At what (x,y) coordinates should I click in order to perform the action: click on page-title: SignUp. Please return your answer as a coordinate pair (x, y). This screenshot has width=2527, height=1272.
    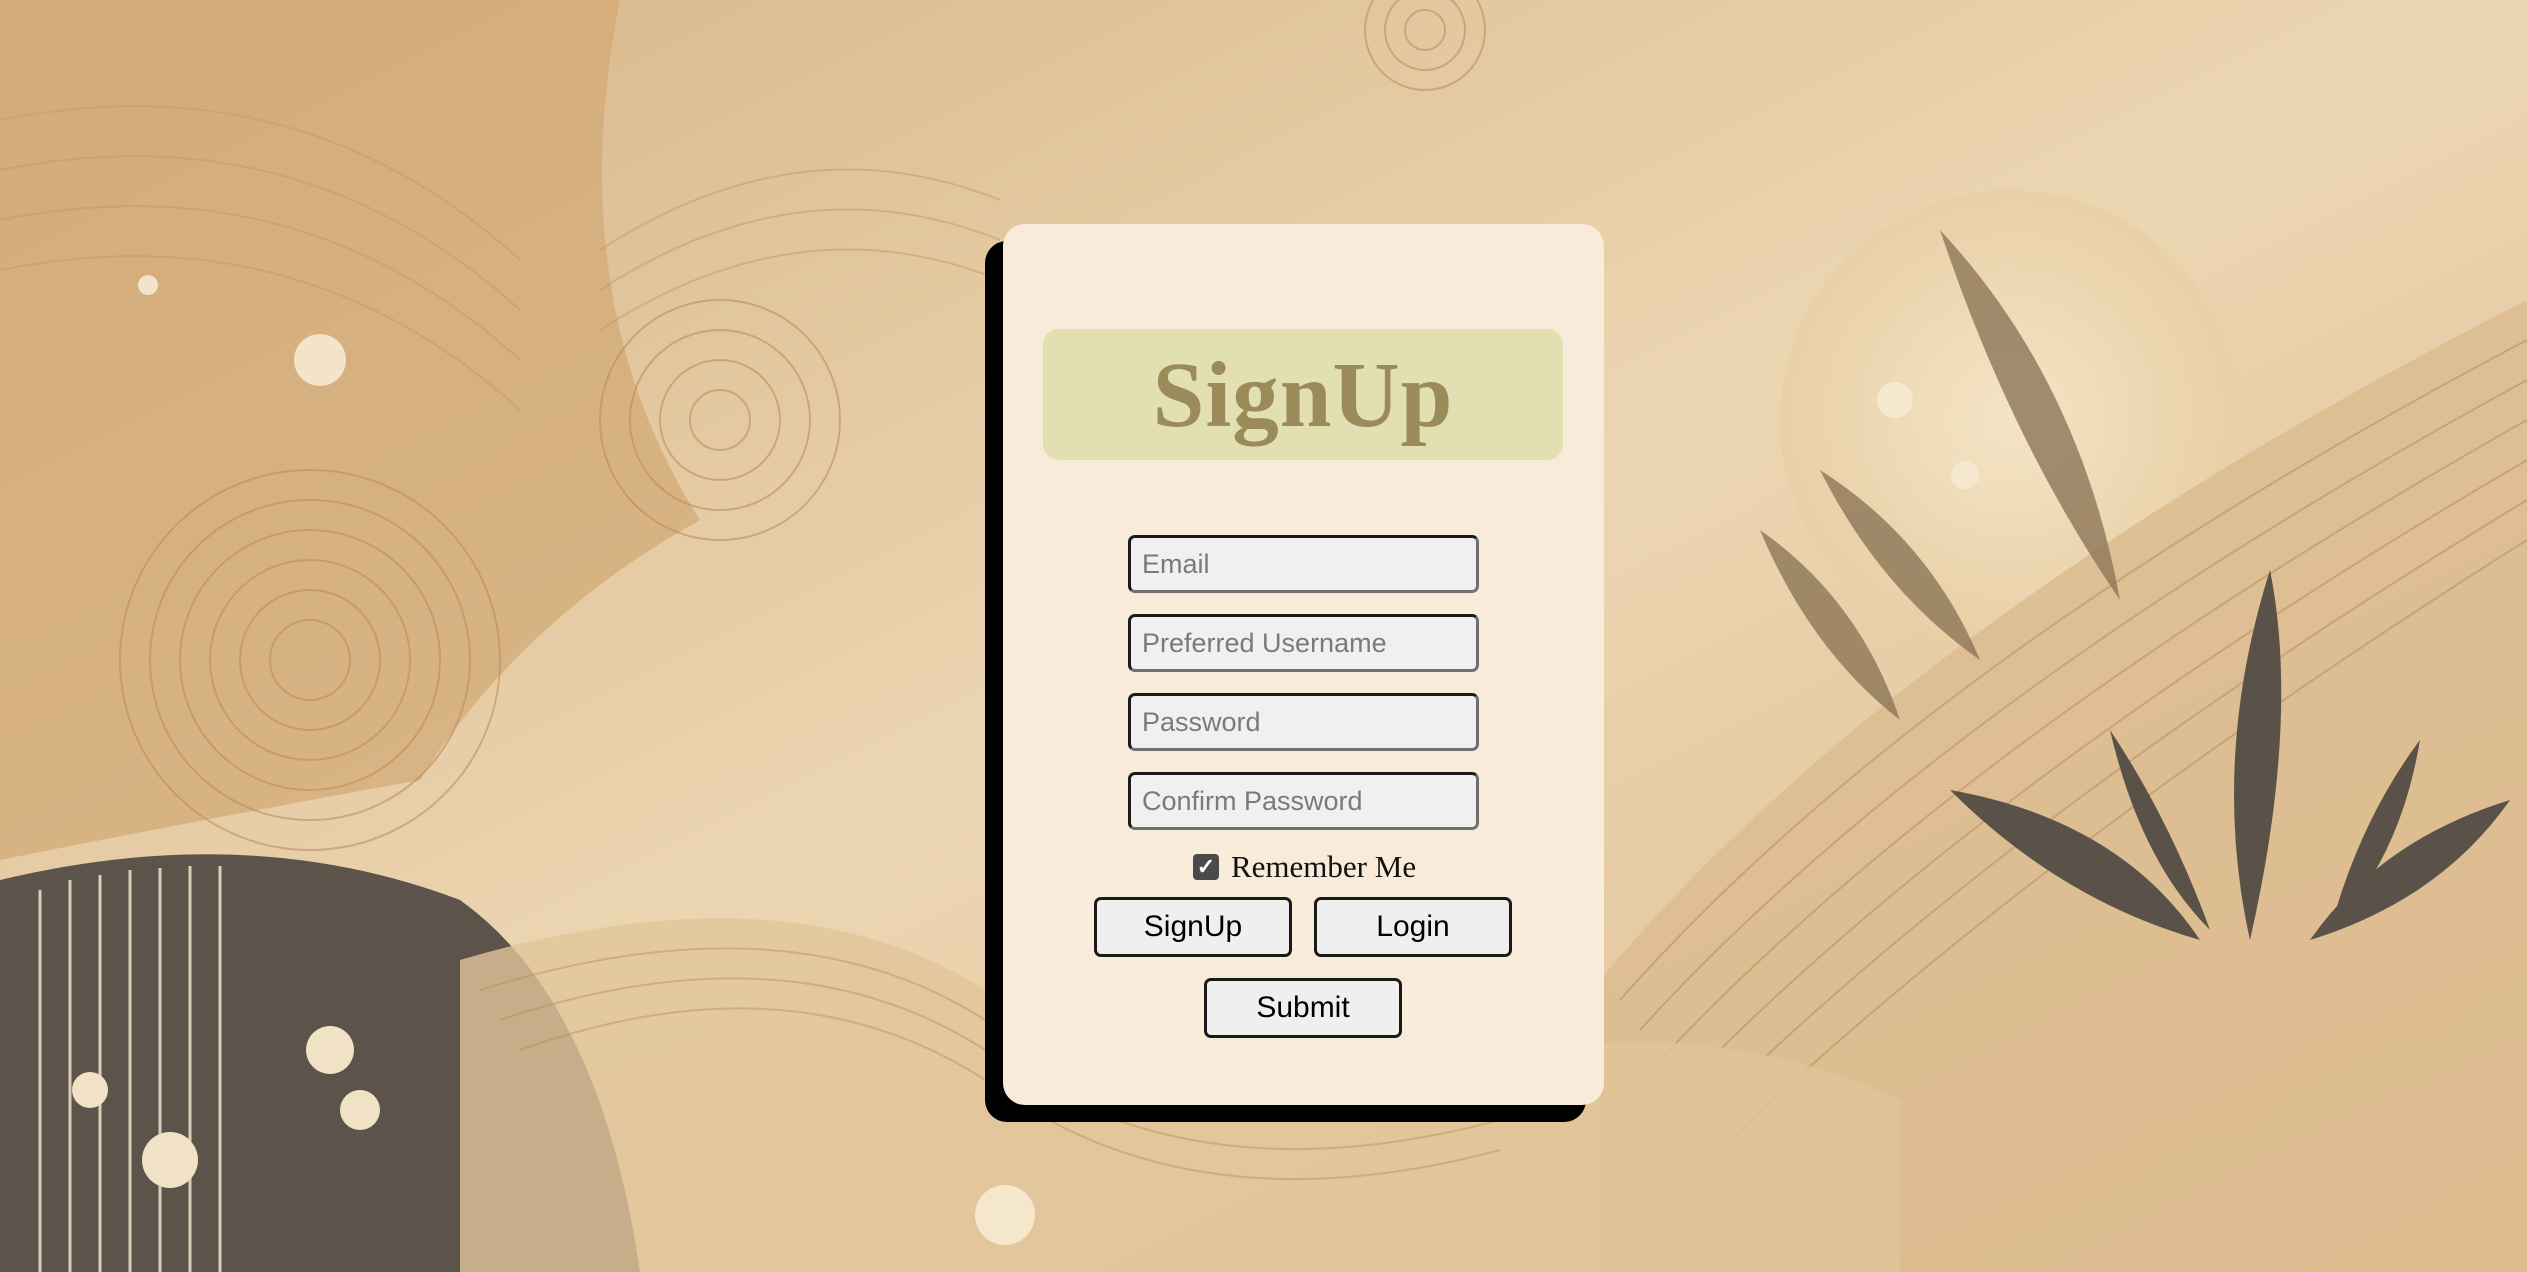
    Looking at the image, I should click on (1303, 395).